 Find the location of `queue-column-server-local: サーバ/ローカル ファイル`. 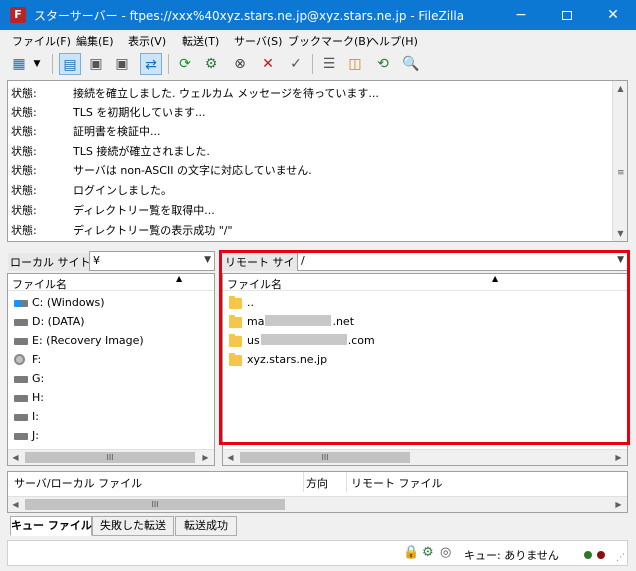

queue-column-server-local: サーバ/ローカル ファイル is located at coordinates (78, 483).